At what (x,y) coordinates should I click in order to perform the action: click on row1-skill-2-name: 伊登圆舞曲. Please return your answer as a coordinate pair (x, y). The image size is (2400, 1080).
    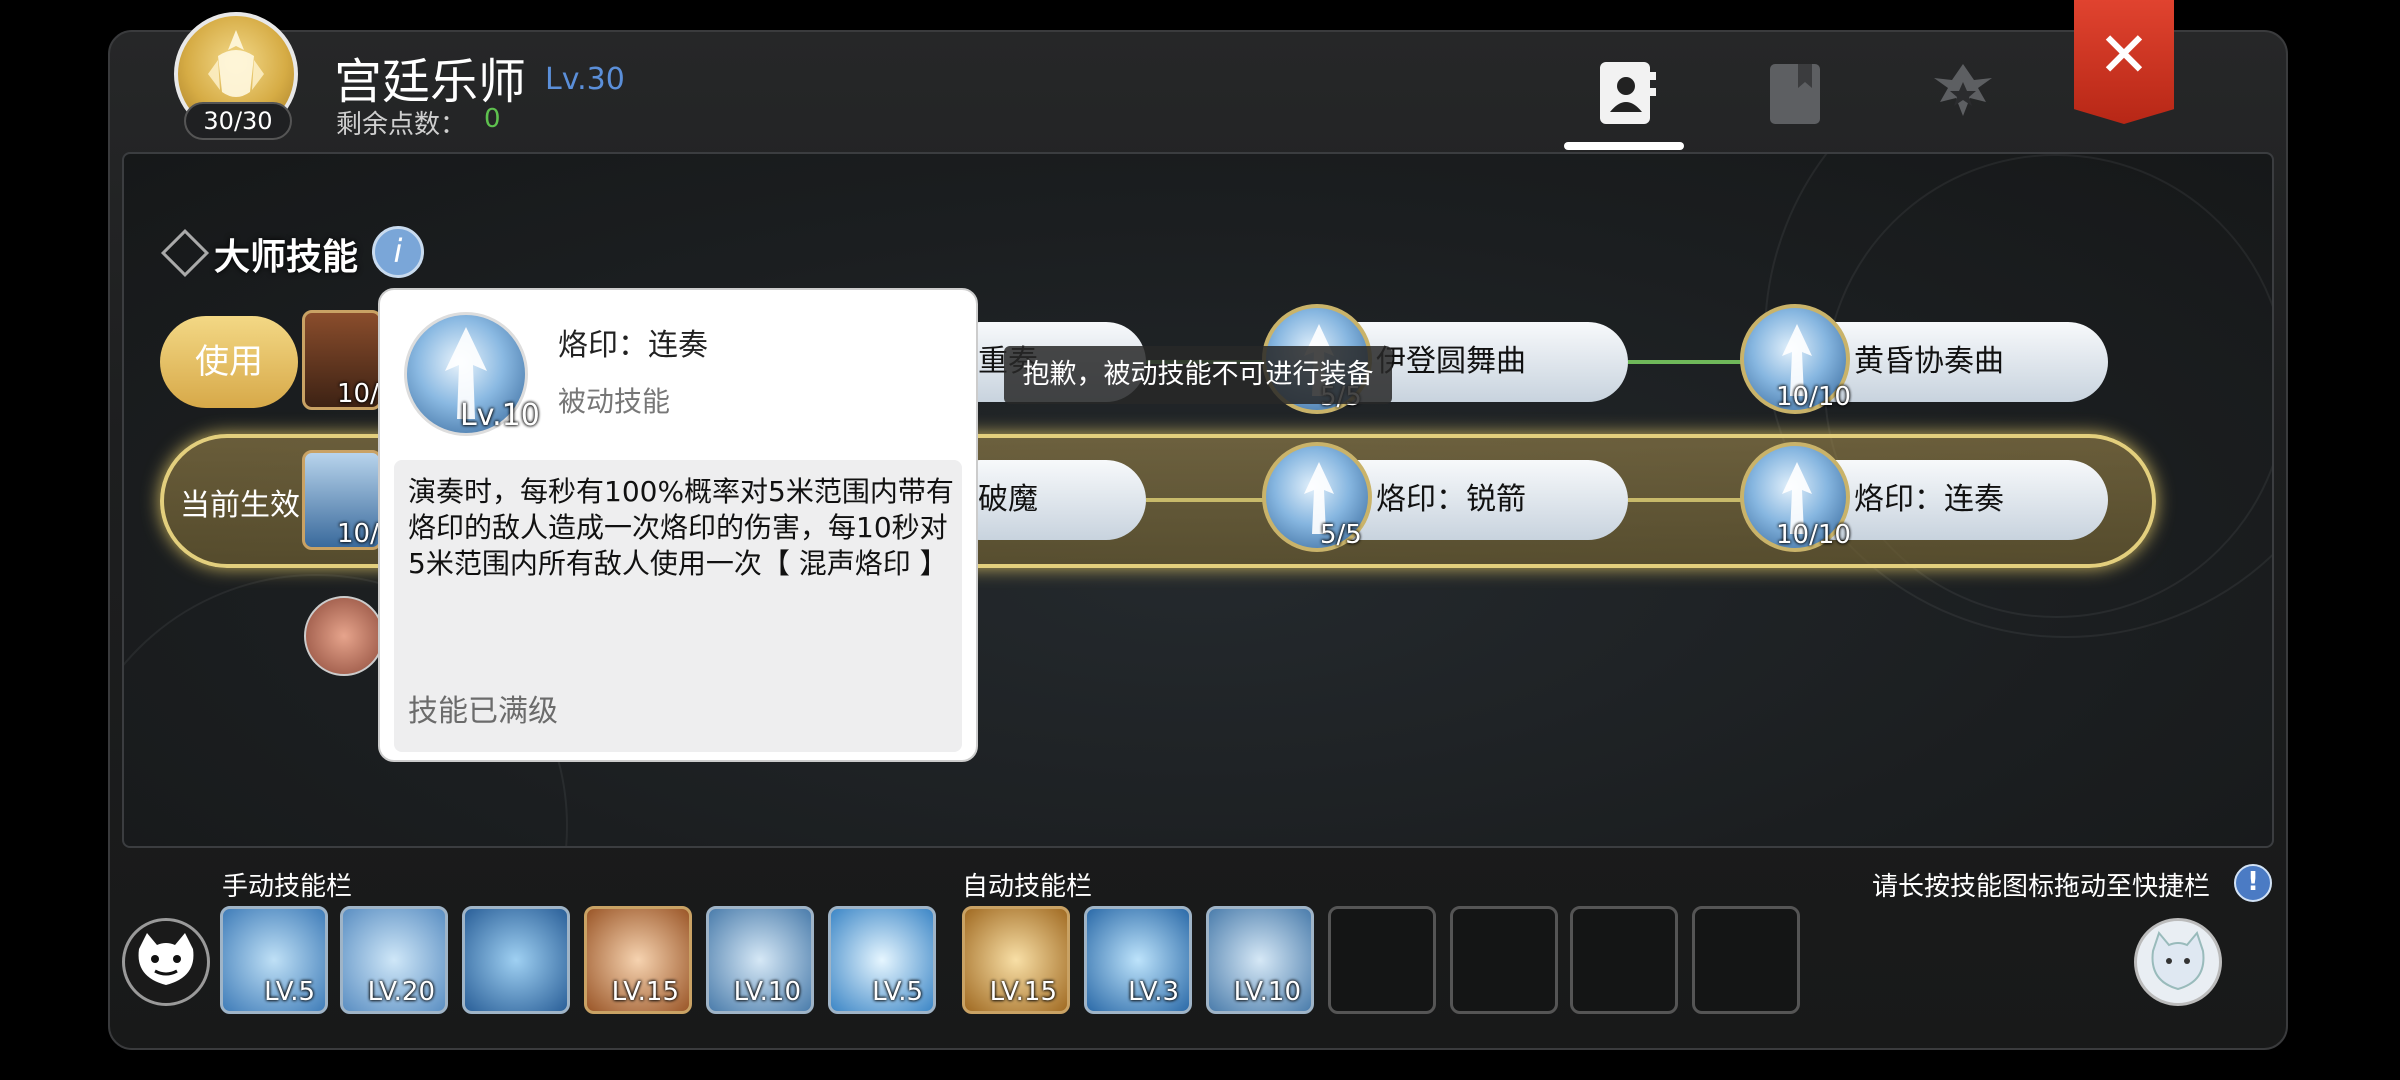
    Looking at the image, I should click on (1451, 361).